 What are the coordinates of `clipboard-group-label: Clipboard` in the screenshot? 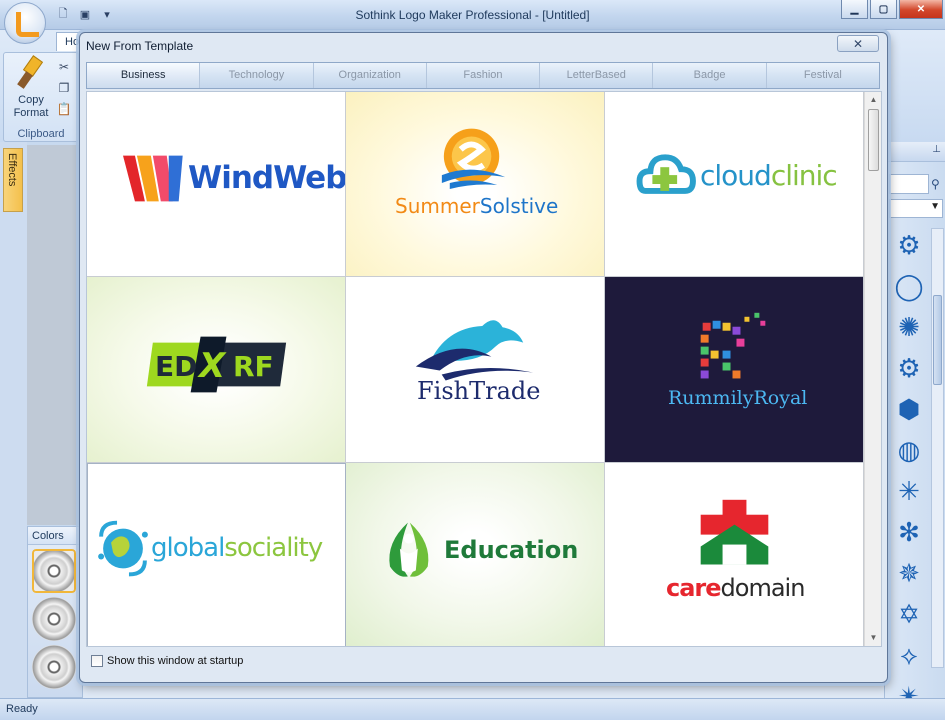 It's located at (41, 134).